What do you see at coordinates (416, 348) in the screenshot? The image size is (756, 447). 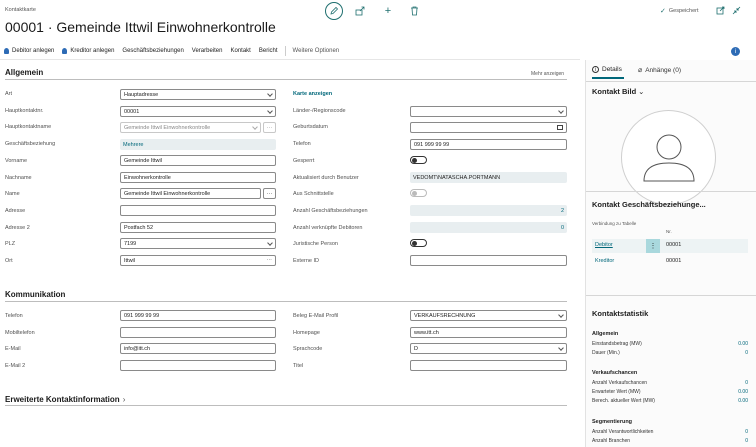 I see `sprachcode-value: D` at bounding box center [416, 348].